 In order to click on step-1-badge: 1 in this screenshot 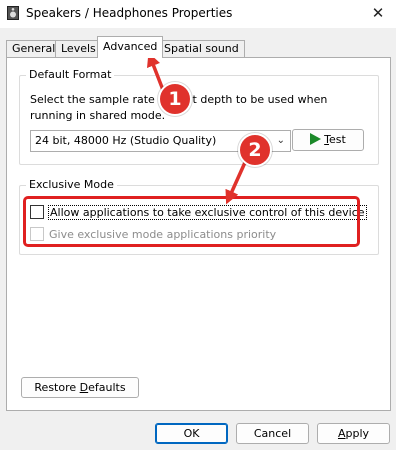, I will do `click(175, 99)`.